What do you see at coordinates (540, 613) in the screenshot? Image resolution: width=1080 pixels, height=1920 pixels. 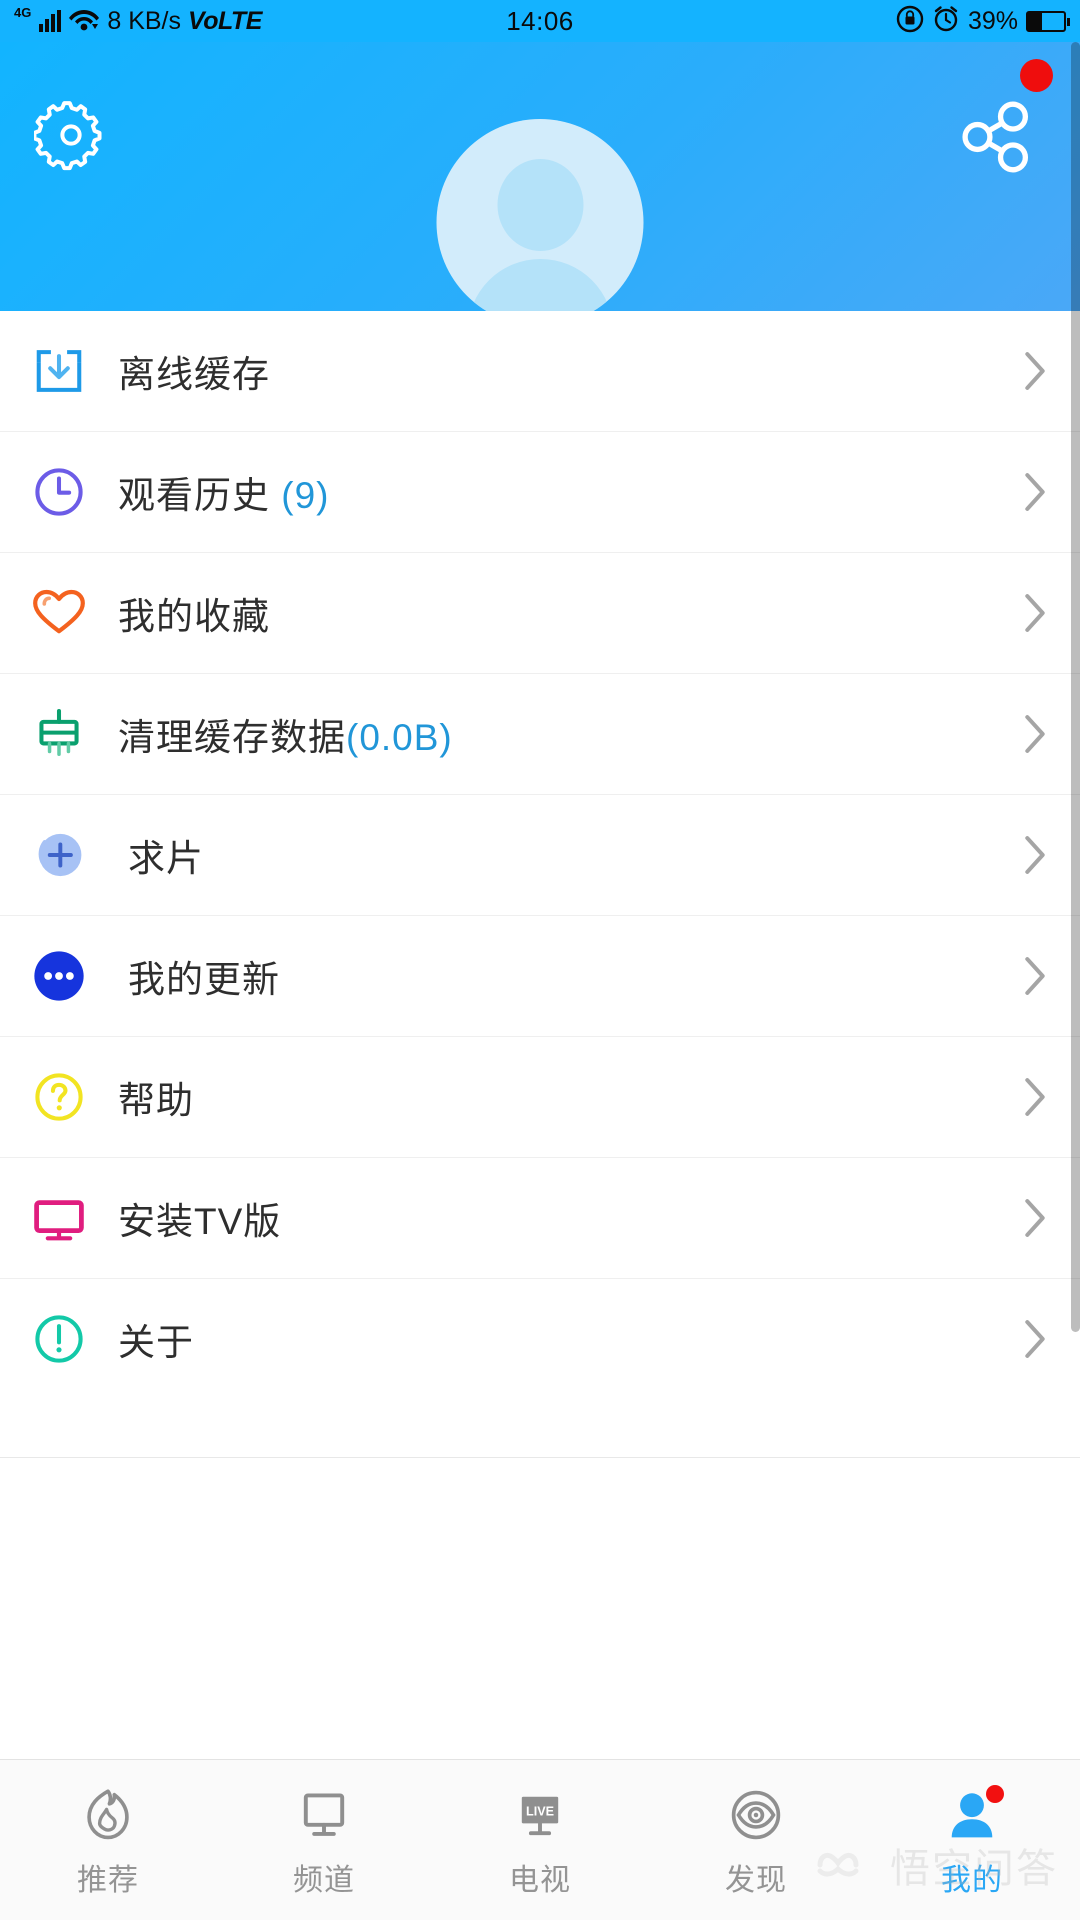 I see `menu-item-my-favorites: 我的收藏` at bounding box center [540, 613].